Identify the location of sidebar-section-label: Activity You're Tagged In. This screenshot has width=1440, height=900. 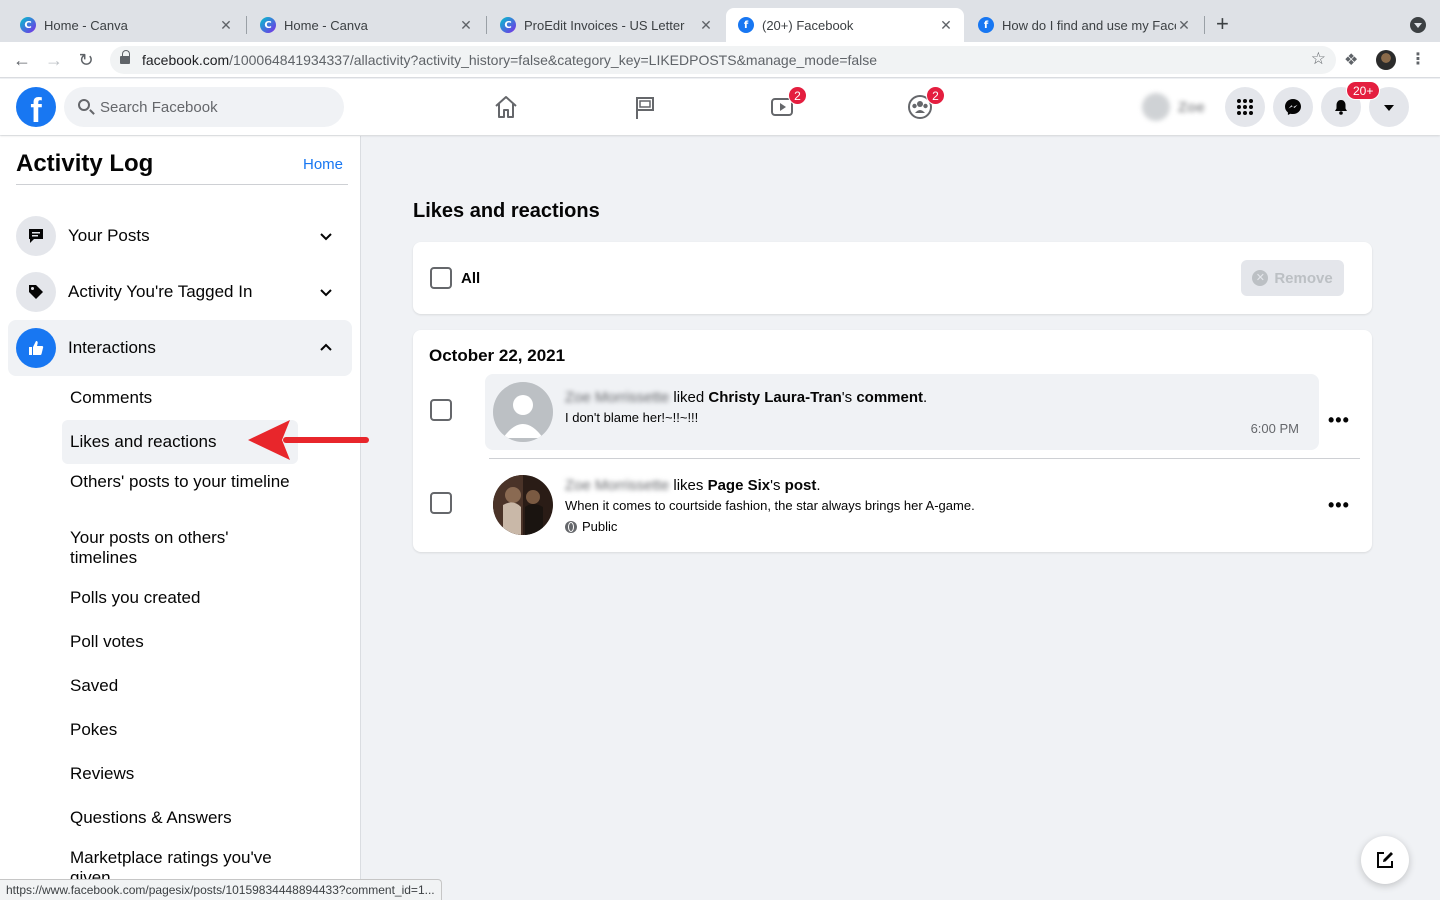
(192, 292).